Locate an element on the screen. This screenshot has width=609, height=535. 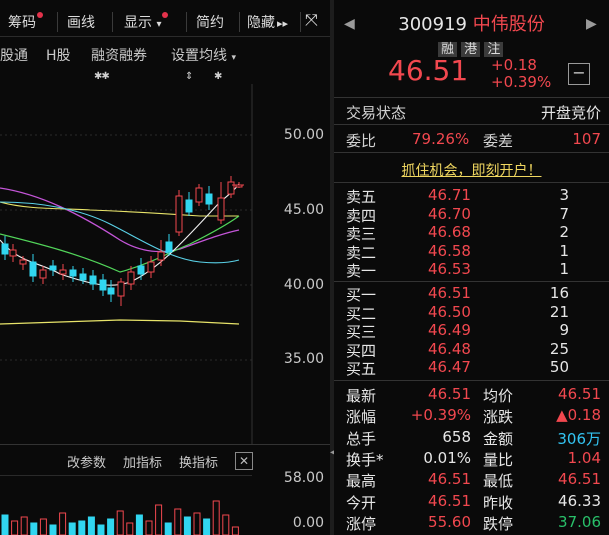
ask-price: 46.71 is located at coordinates (449, 195).